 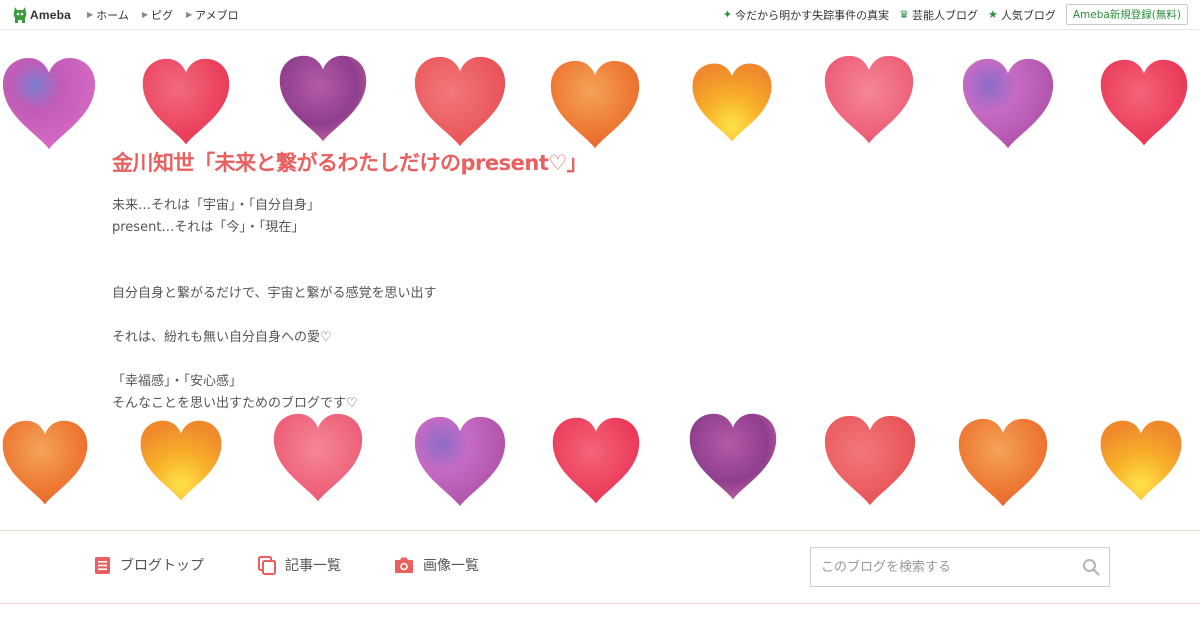 I want to click on nav-home: ▶ ホーム, so click(x=108, y=15).